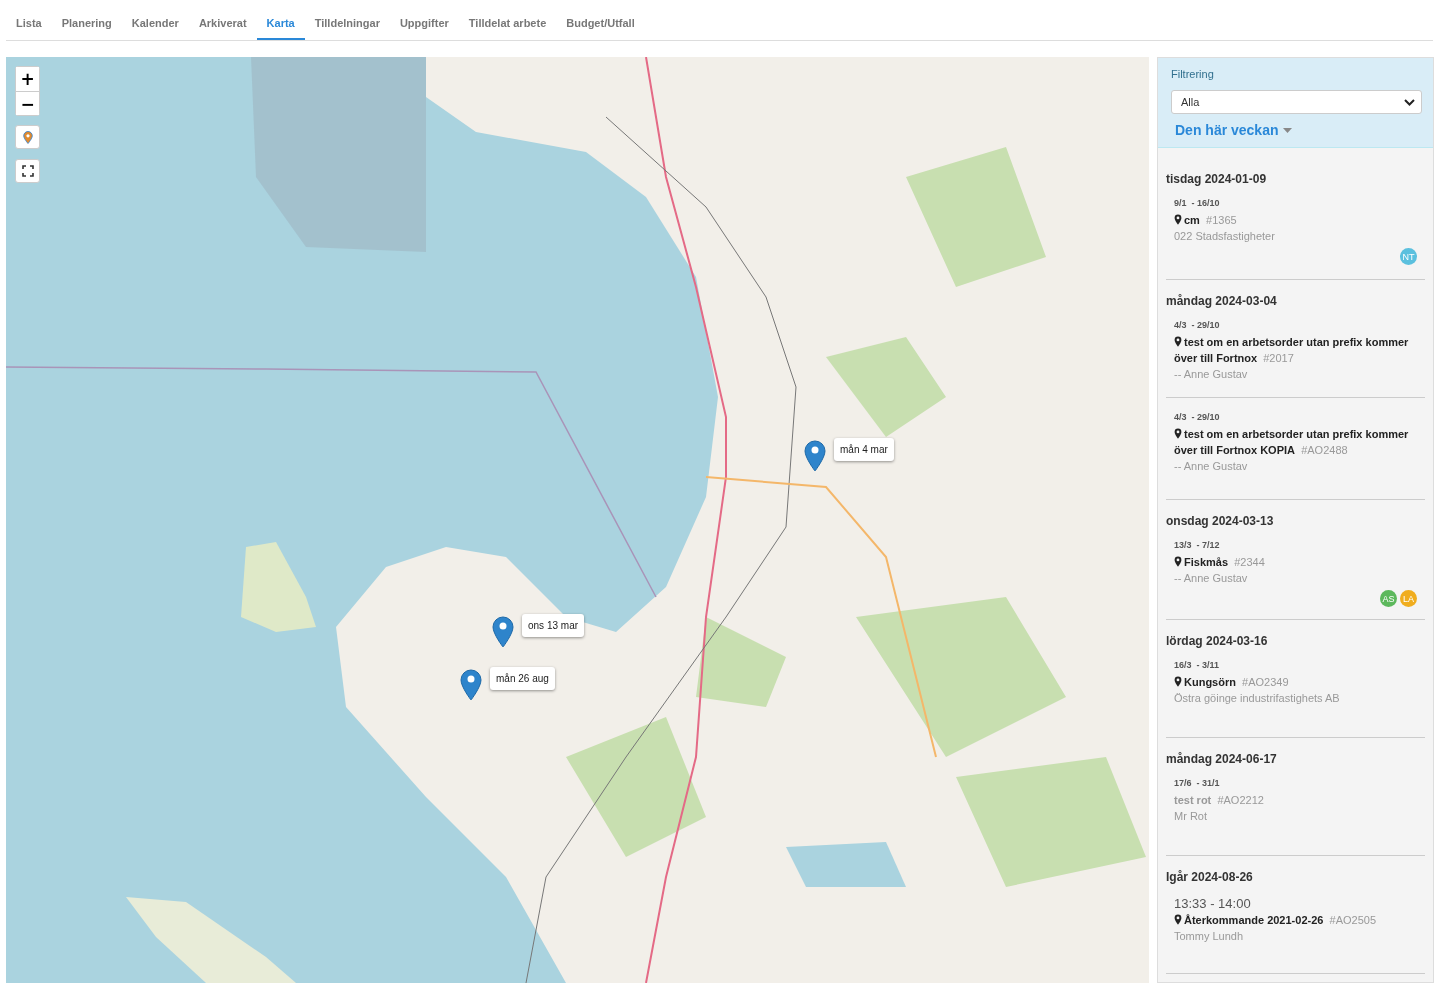 The height and width of the screenshot is (983, 1439). What do you see at coordinates (1209, 936) in the screenshot?
I see `order-subtitle: Tommy Lundh` at bounding box center [1209, 936].